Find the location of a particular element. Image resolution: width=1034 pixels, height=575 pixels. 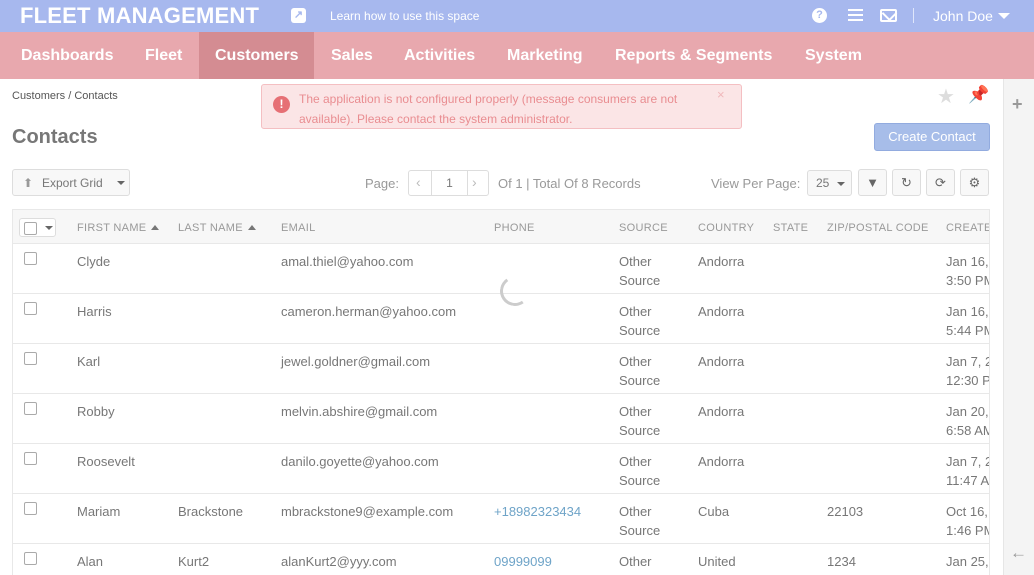

close-icon: × is located at coordinates (721, 94).